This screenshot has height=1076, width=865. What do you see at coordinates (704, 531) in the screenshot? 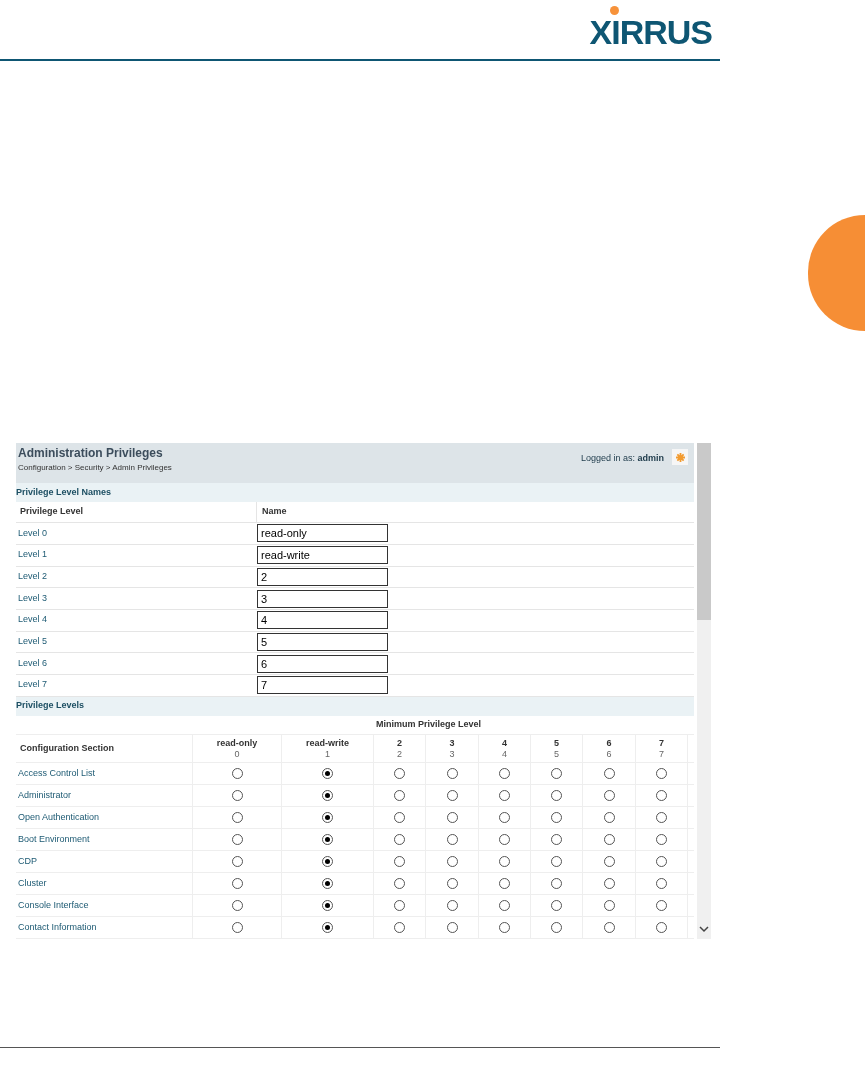
I see `scrollbar-thumb` at bounding box center [704, 531].